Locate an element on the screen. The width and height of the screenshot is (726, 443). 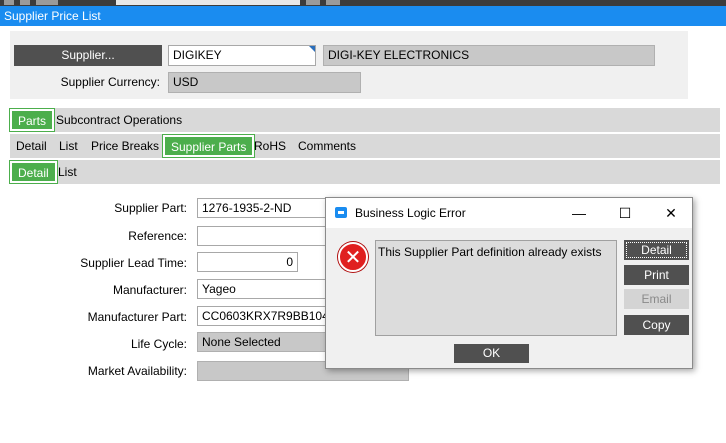
supplier-code-value: DIGIKEY is located at coordinates (197, 55).